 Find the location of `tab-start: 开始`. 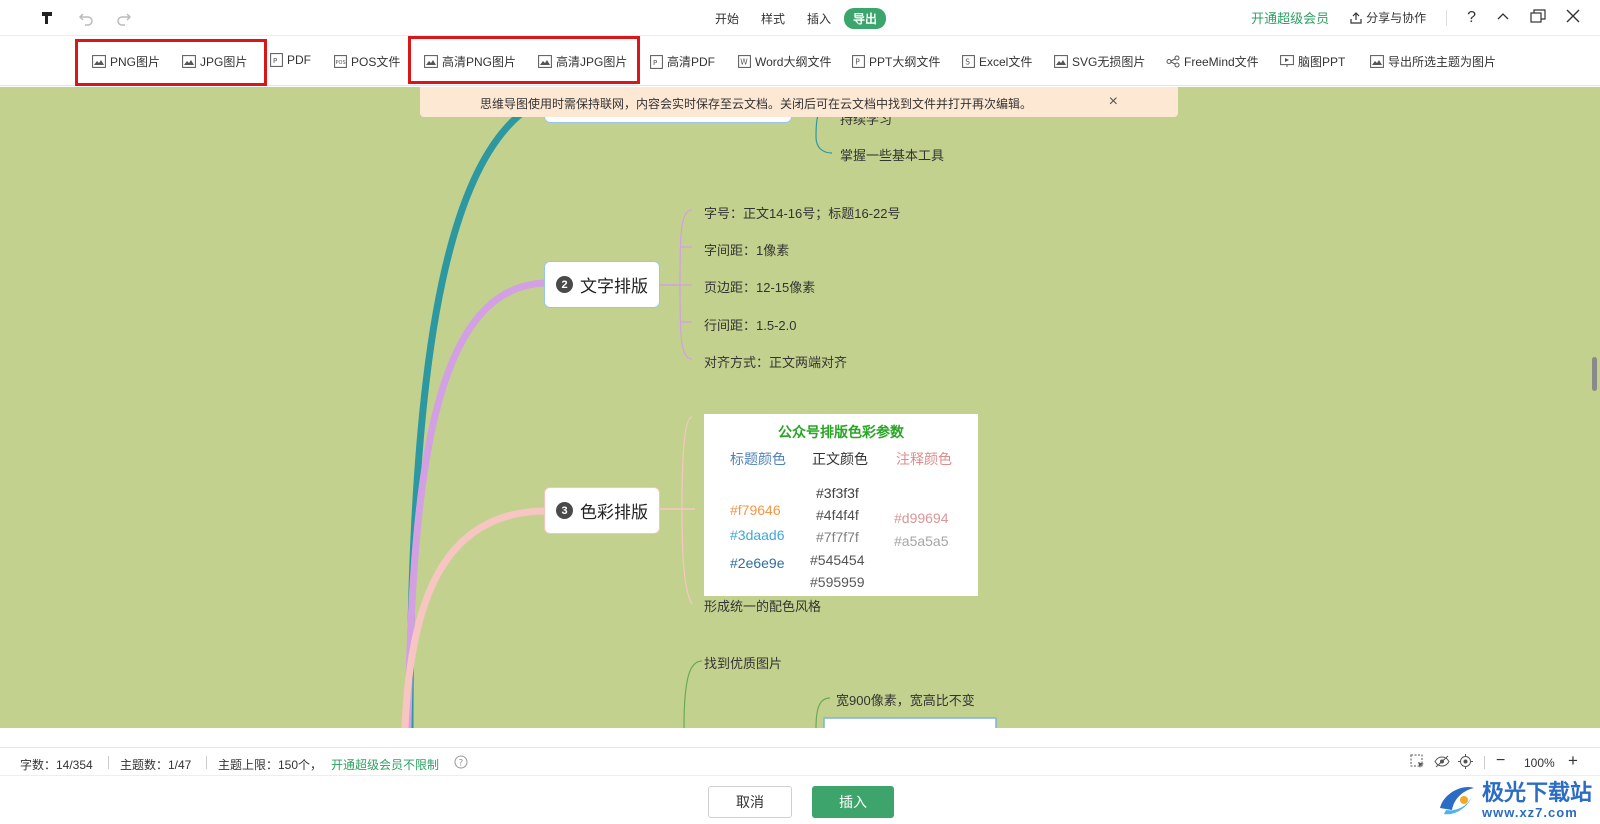

tab-start: 开始 is located at coordinates (727, 18).